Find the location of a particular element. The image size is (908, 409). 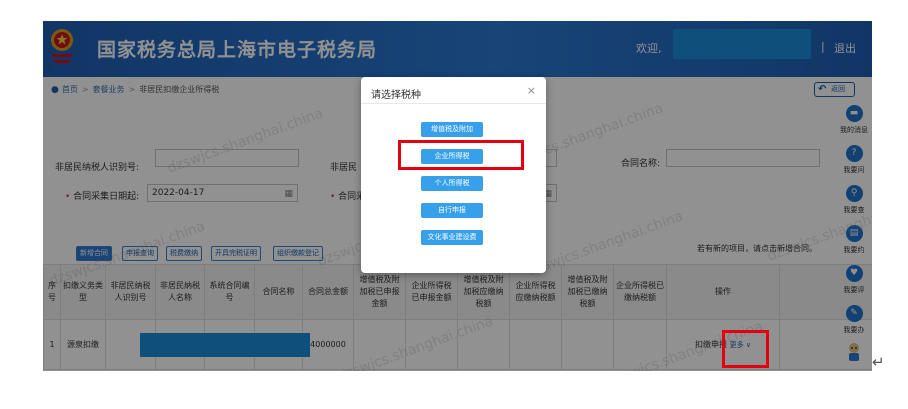

option-culture-fee: 文化事业建设费 is located at coordinates (452, 237).